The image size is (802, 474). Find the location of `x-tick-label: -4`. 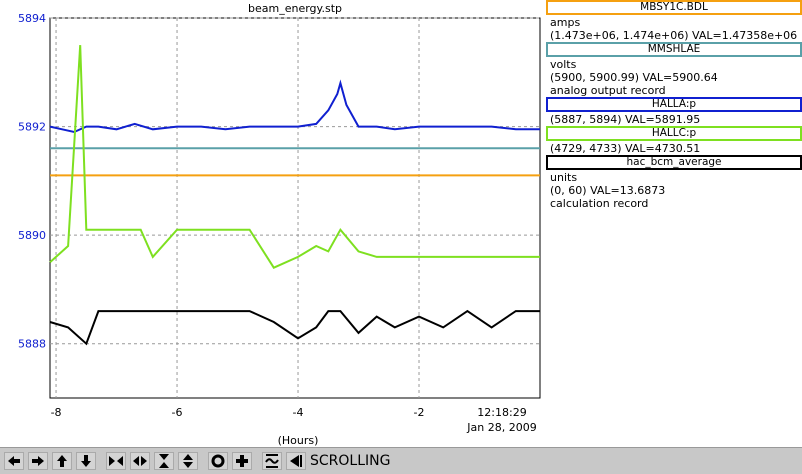

x-tick-label: -4 is located at coordinates (298, 412).